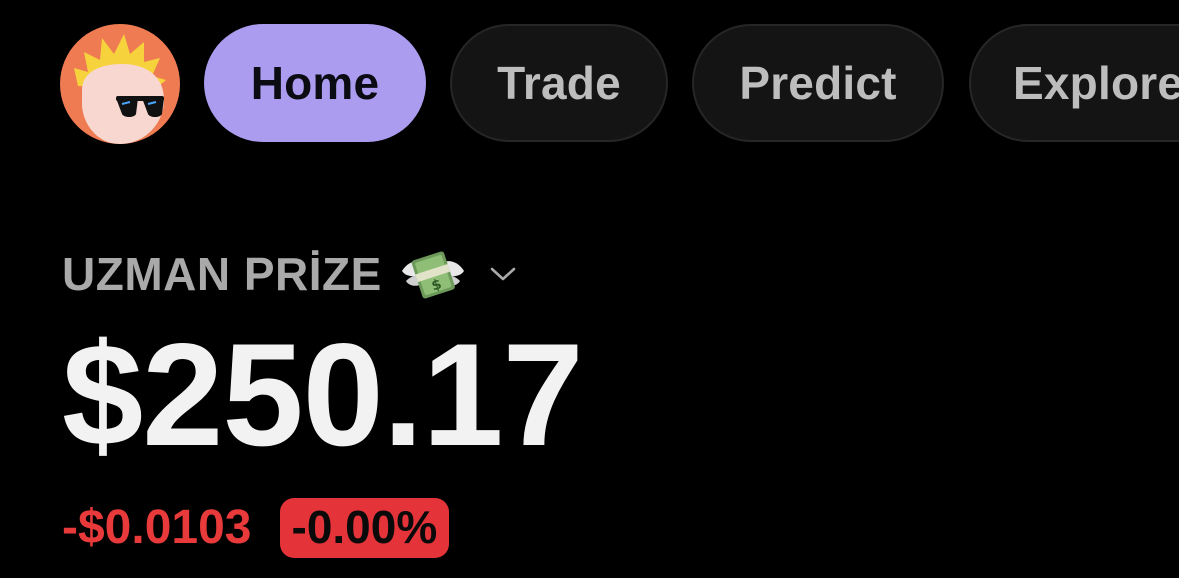  I want to click on tab-trade: Trade, so click(559, 83).